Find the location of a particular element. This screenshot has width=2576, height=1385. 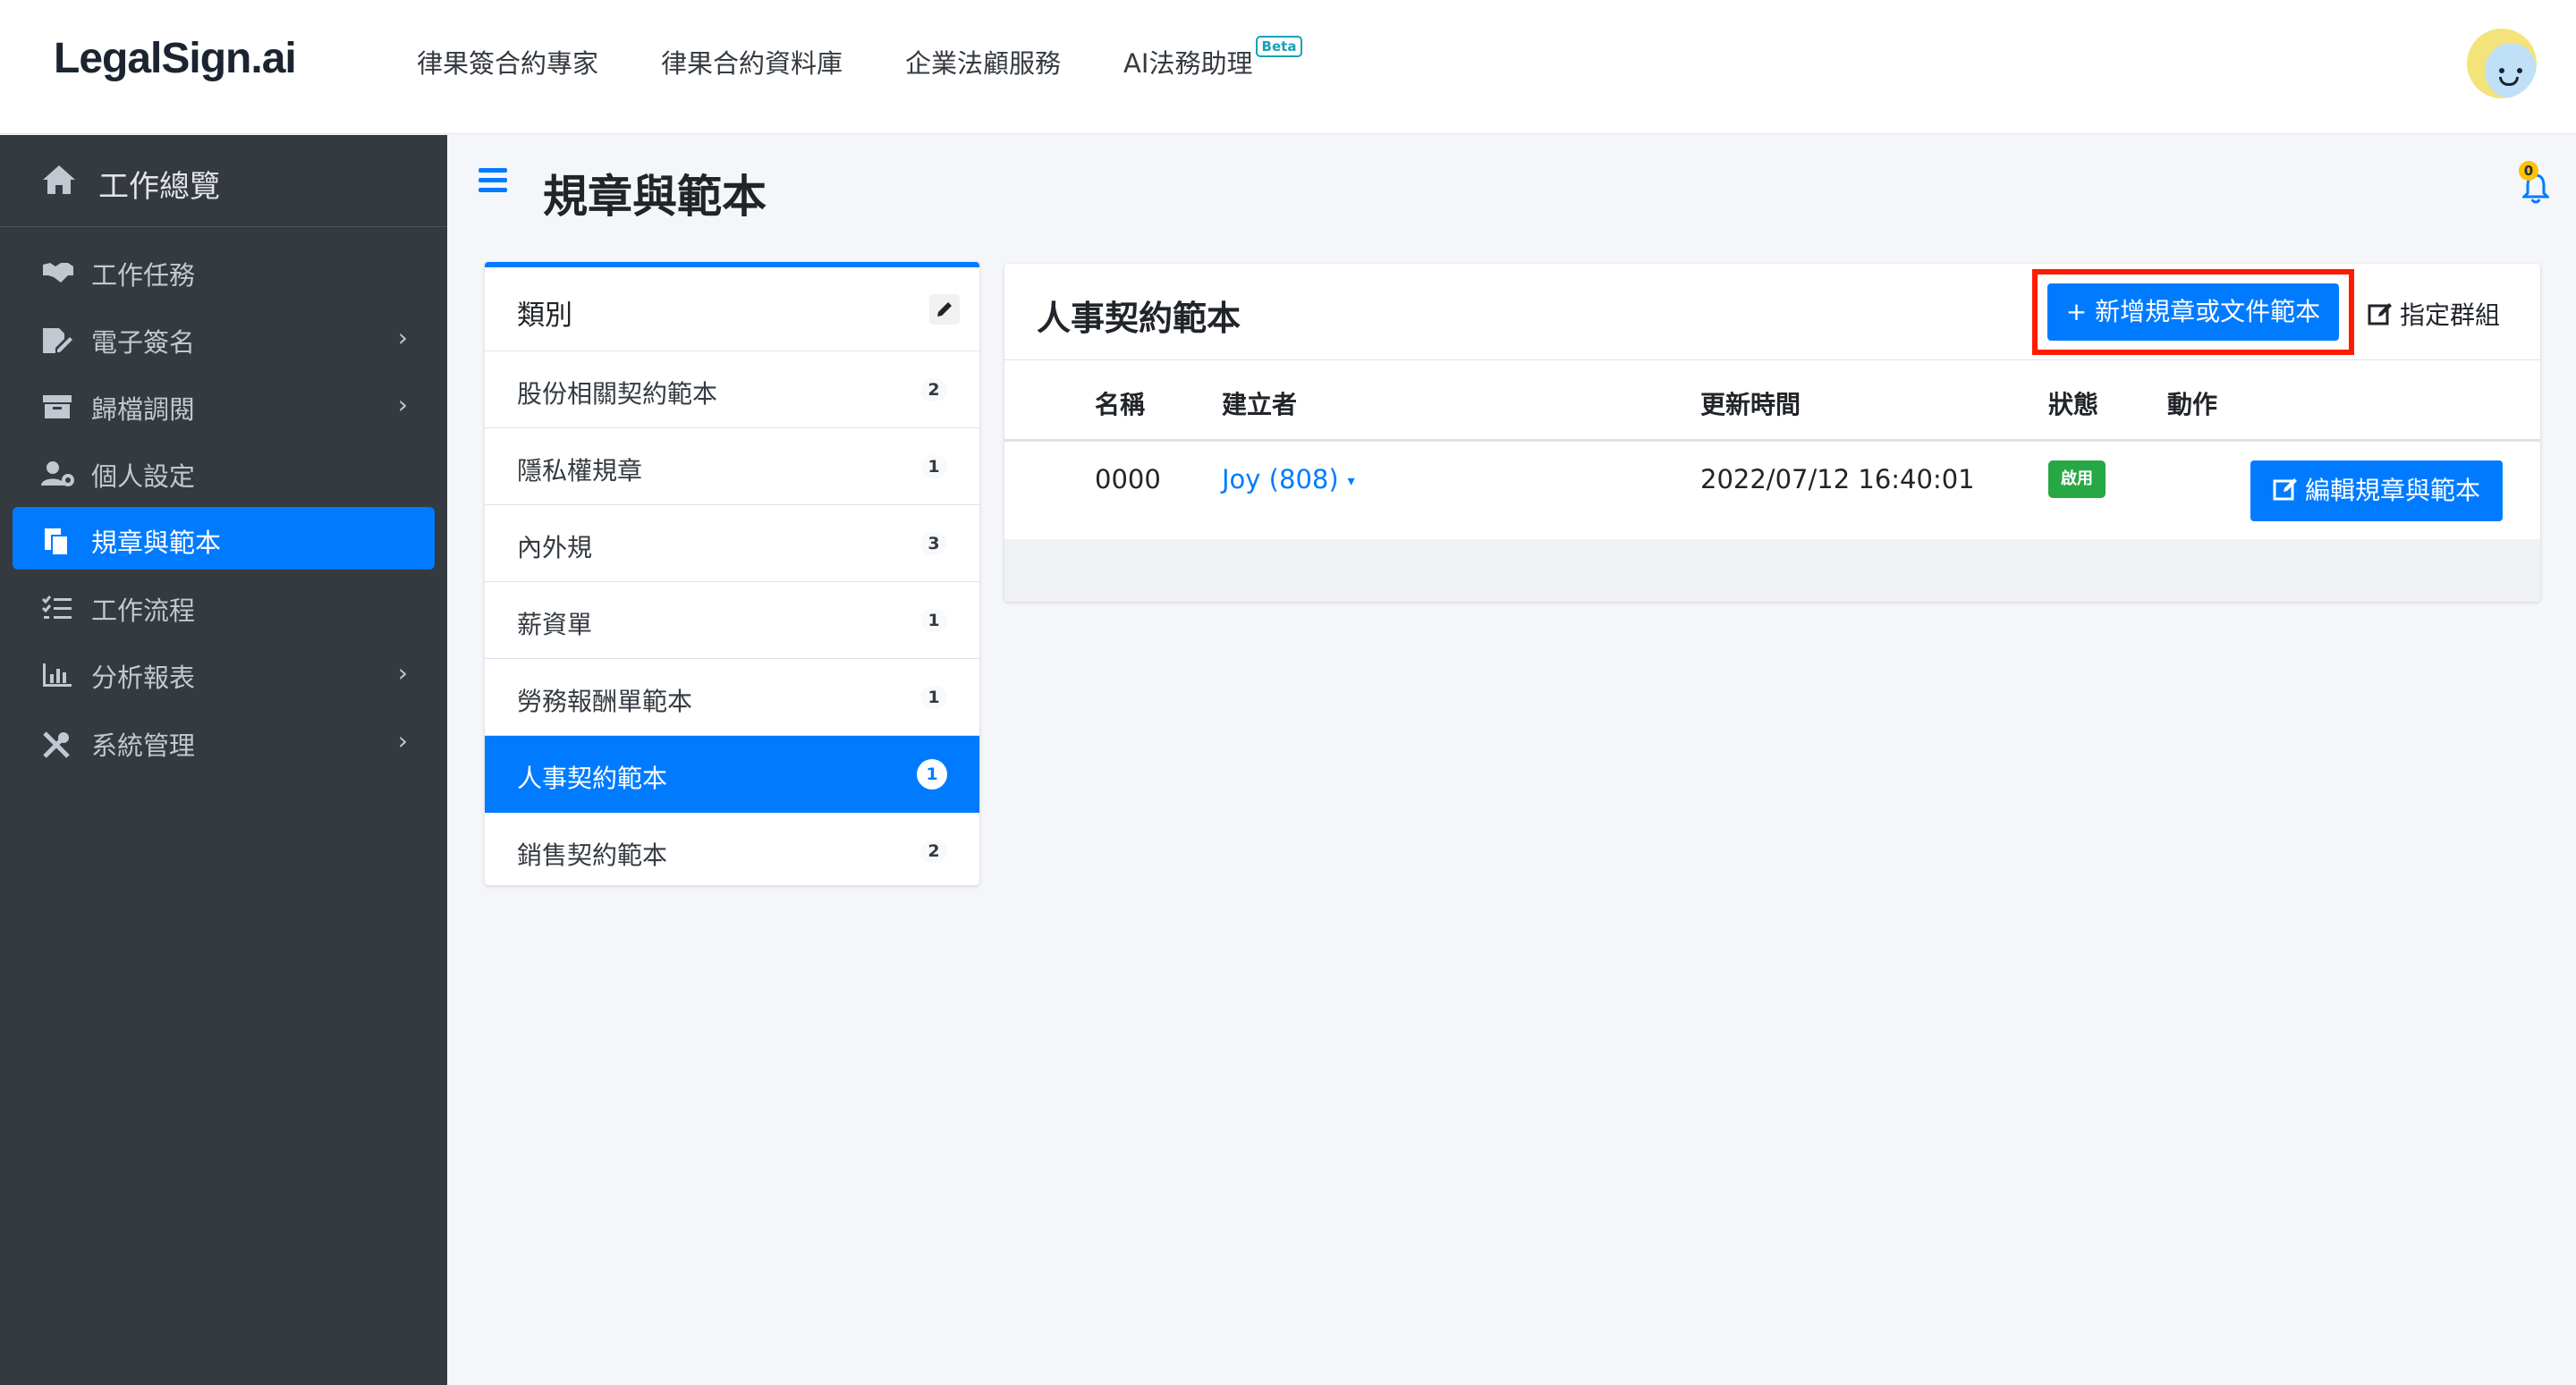

menu-toggle-icon is located at coordinates (493, 180).